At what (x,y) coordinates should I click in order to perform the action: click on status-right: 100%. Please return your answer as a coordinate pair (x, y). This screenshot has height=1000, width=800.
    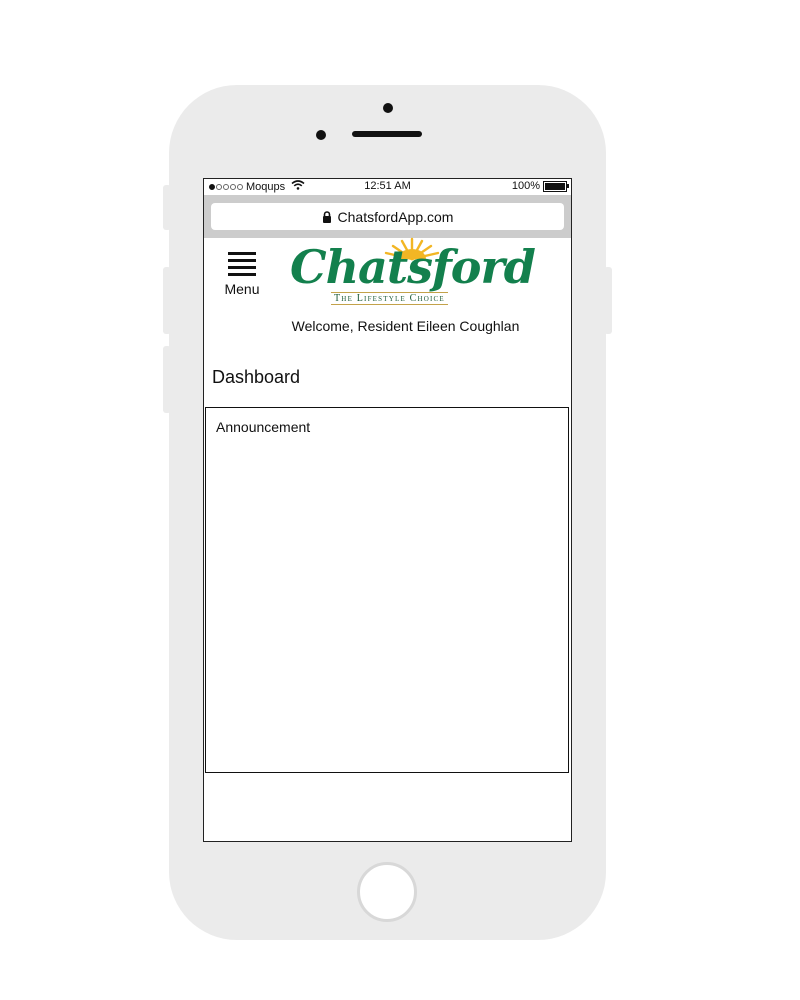
    Looking at the image, I should click on (540, 186).